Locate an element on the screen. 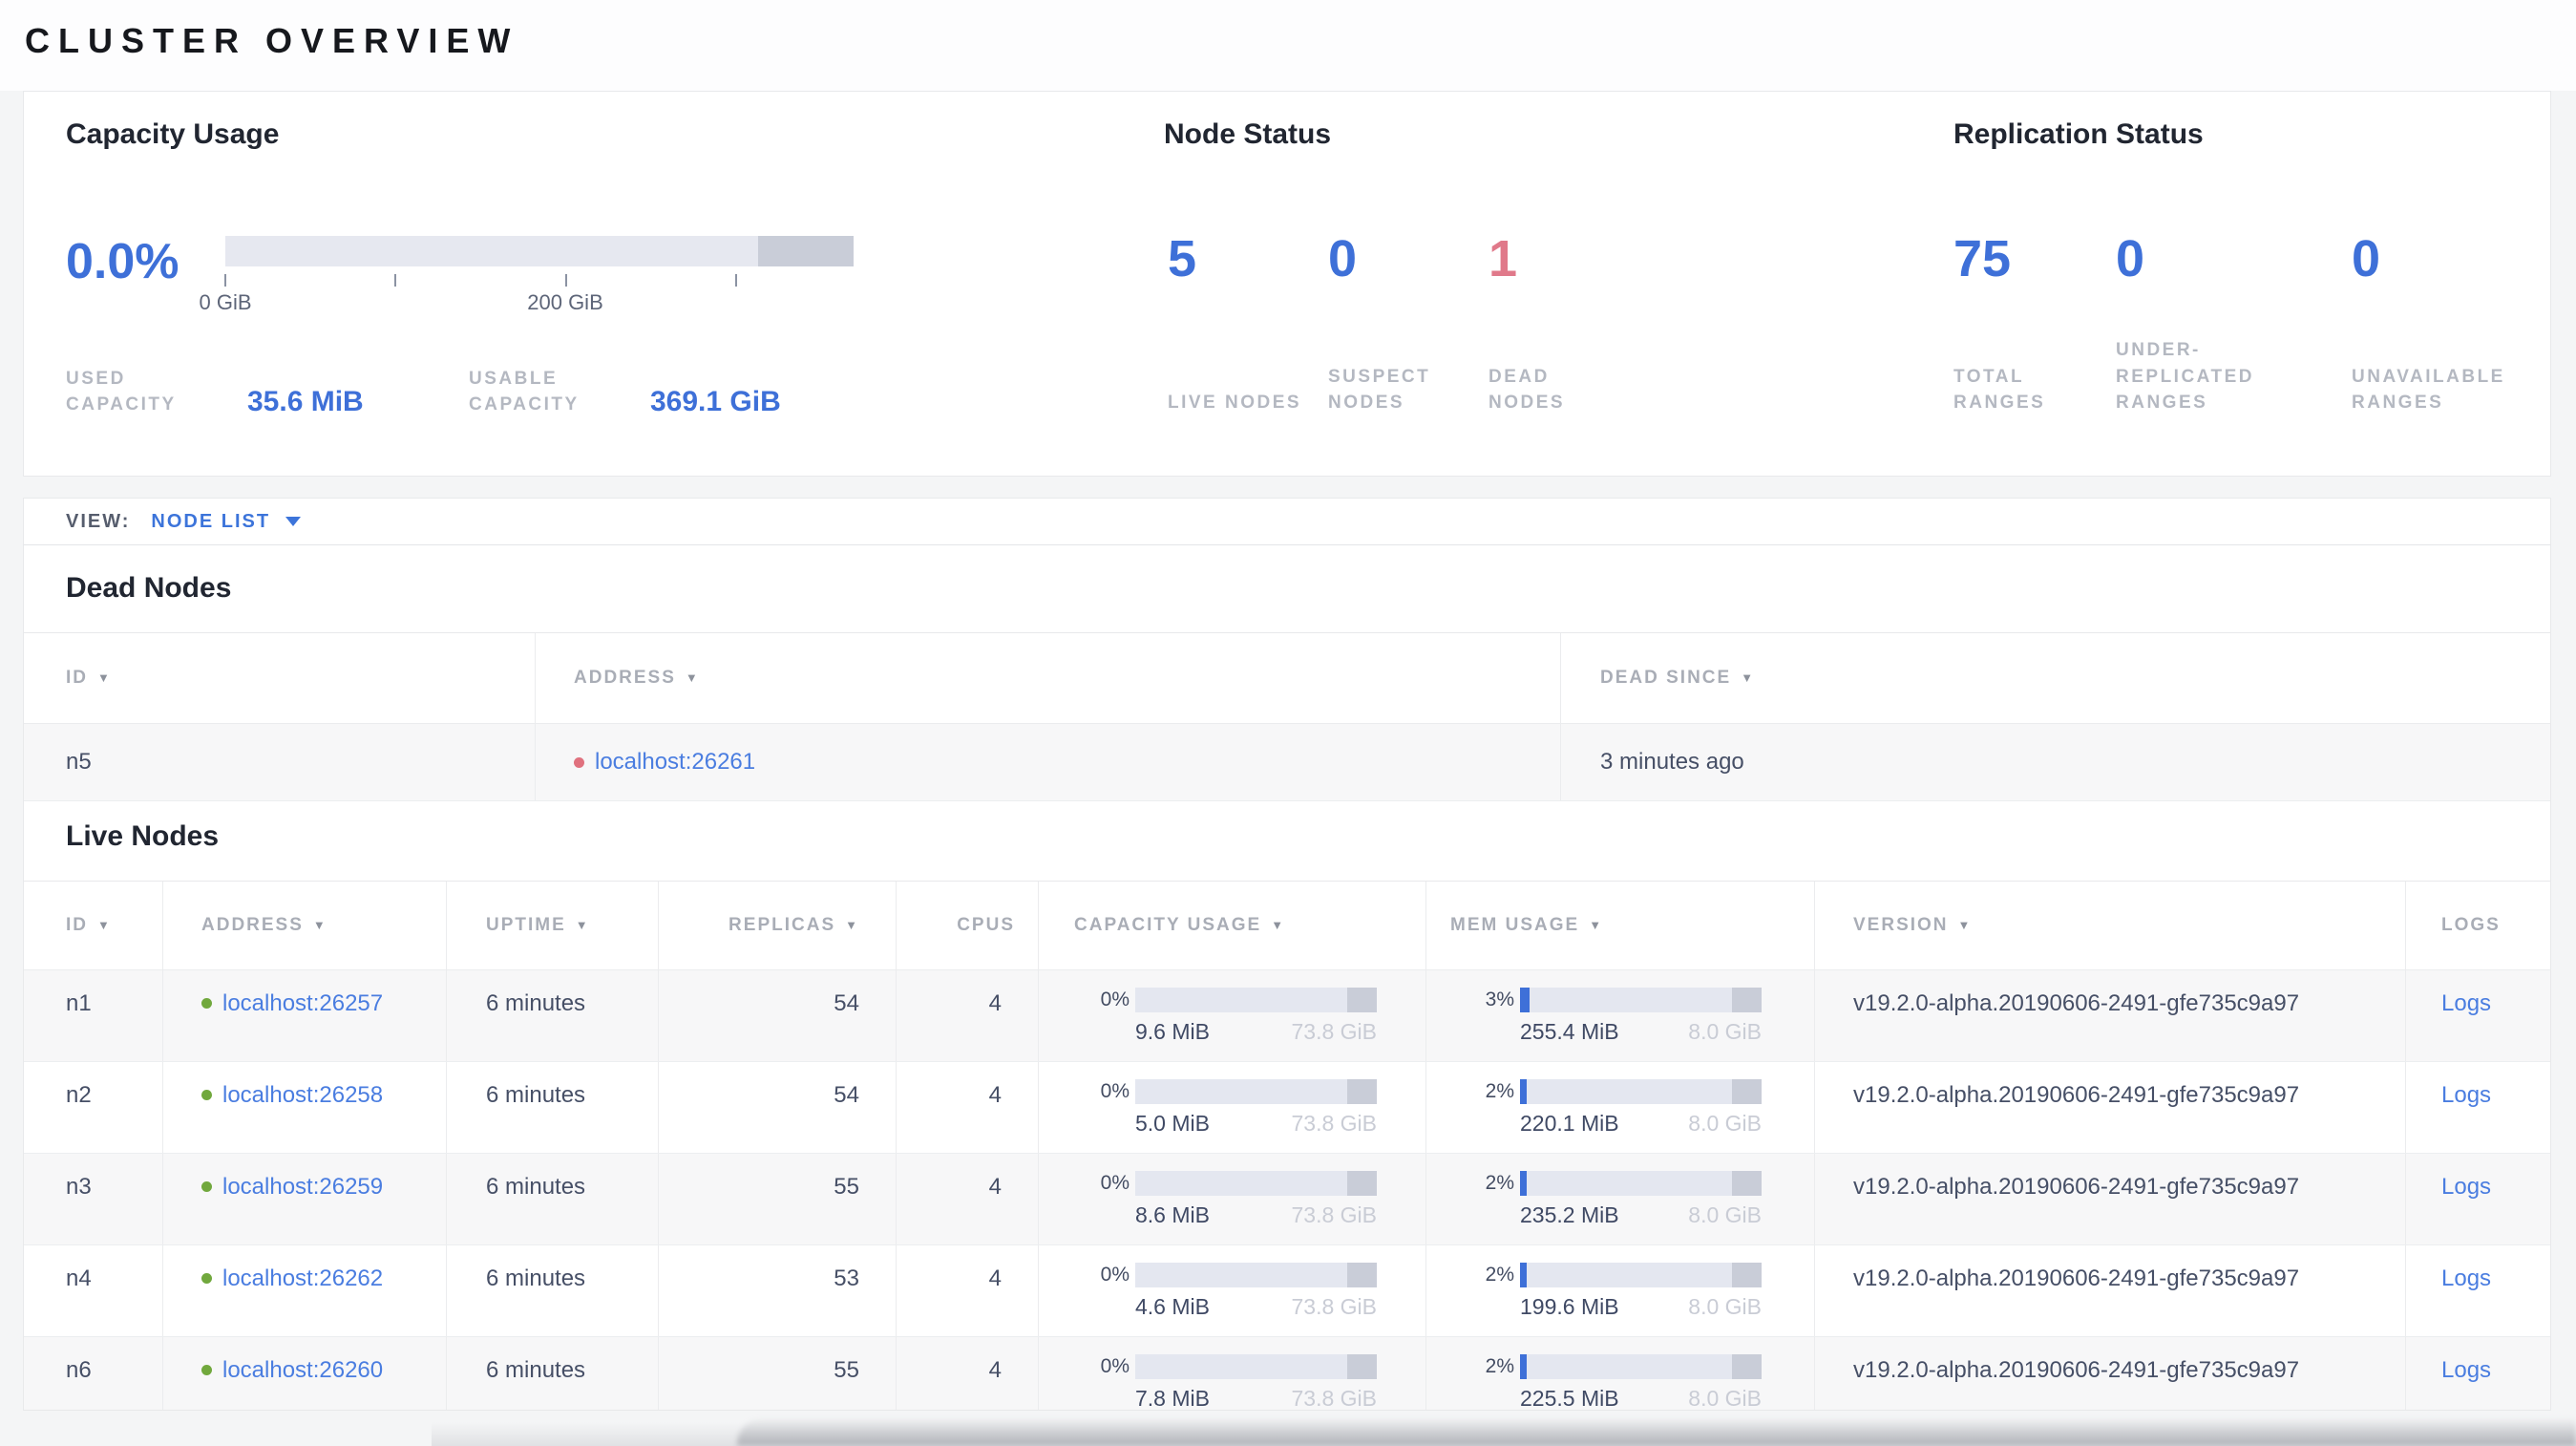  node-address-link: localhost:26257 is located at coordinates (302, 1003).